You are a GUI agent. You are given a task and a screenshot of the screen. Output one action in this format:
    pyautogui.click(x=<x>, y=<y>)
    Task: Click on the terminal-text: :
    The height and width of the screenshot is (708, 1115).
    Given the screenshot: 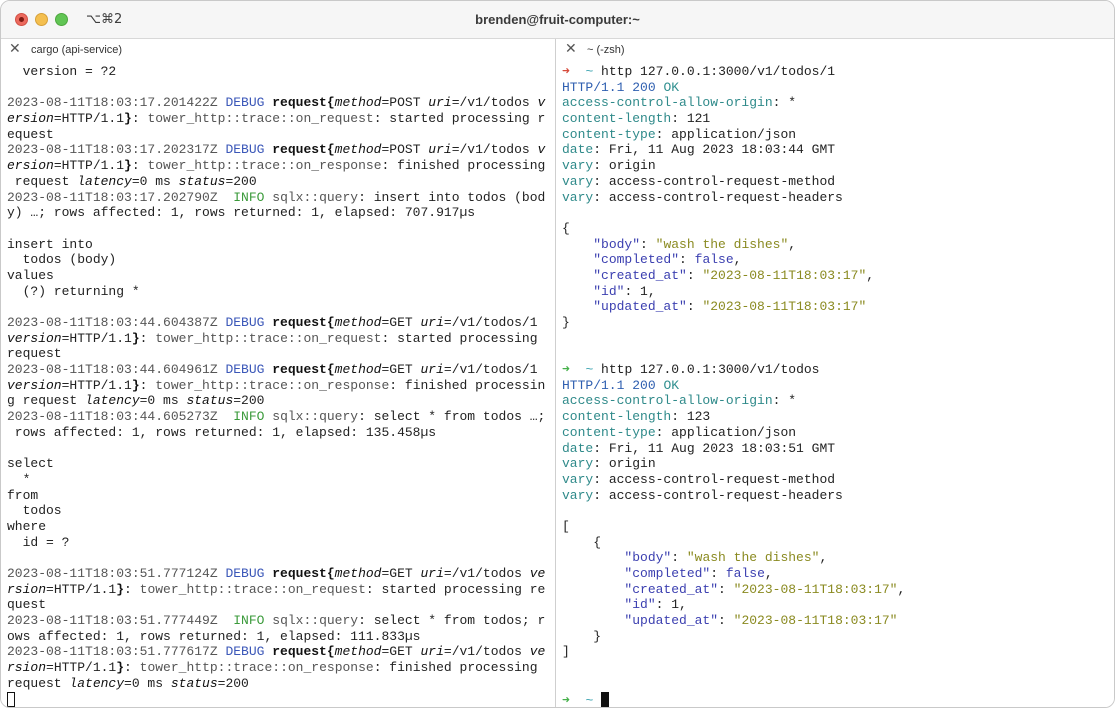 What is the action you would take?
    pyautogui.click(x=694, y=275)
    